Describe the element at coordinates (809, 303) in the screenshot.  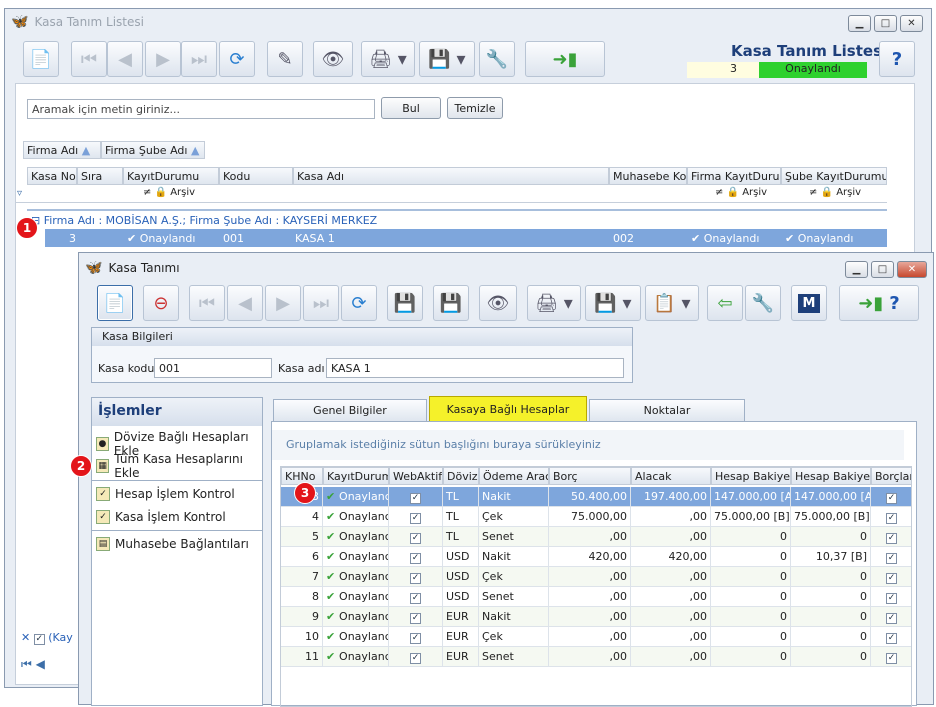
I see `m-icon: M` at that location.